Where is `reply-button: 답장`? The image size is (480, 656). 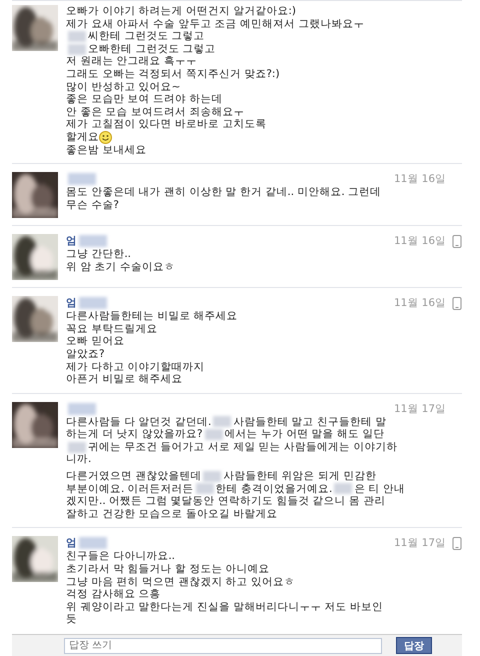
reply-button: 답장 is located at coordinates (414, 645).